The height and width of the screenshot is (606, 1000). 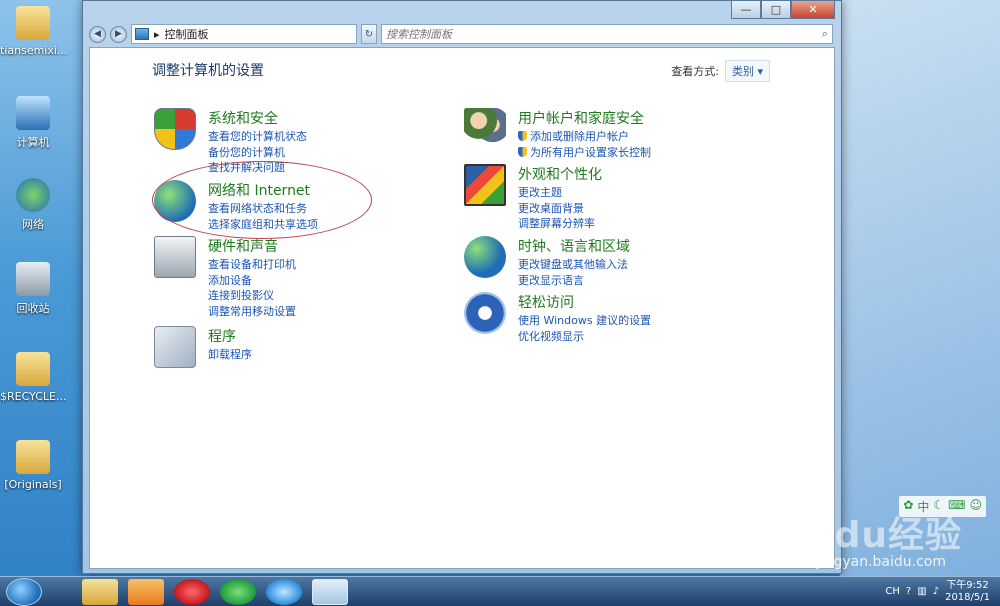 I want to click on netease-music-icon, so click(x=192, y=591).